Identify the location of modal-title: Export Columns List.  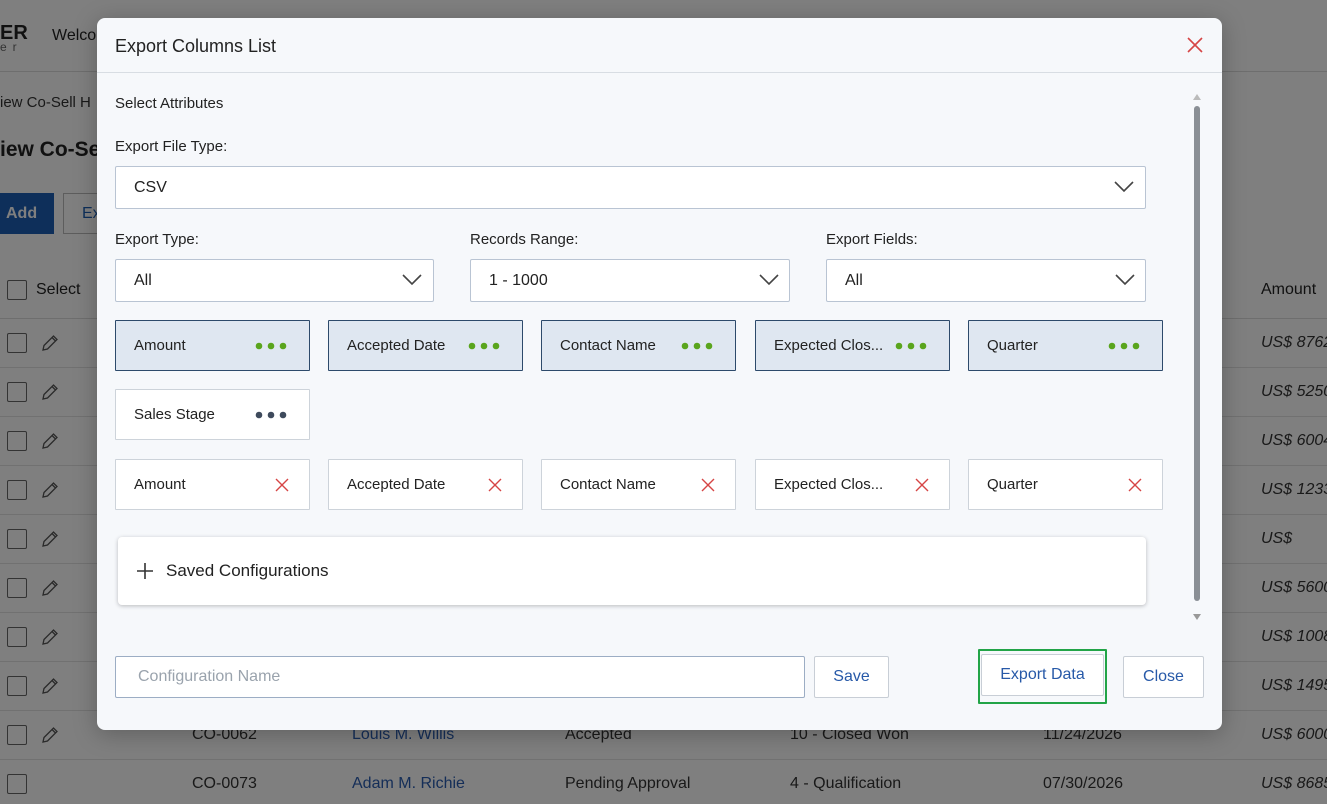
(196, 46).